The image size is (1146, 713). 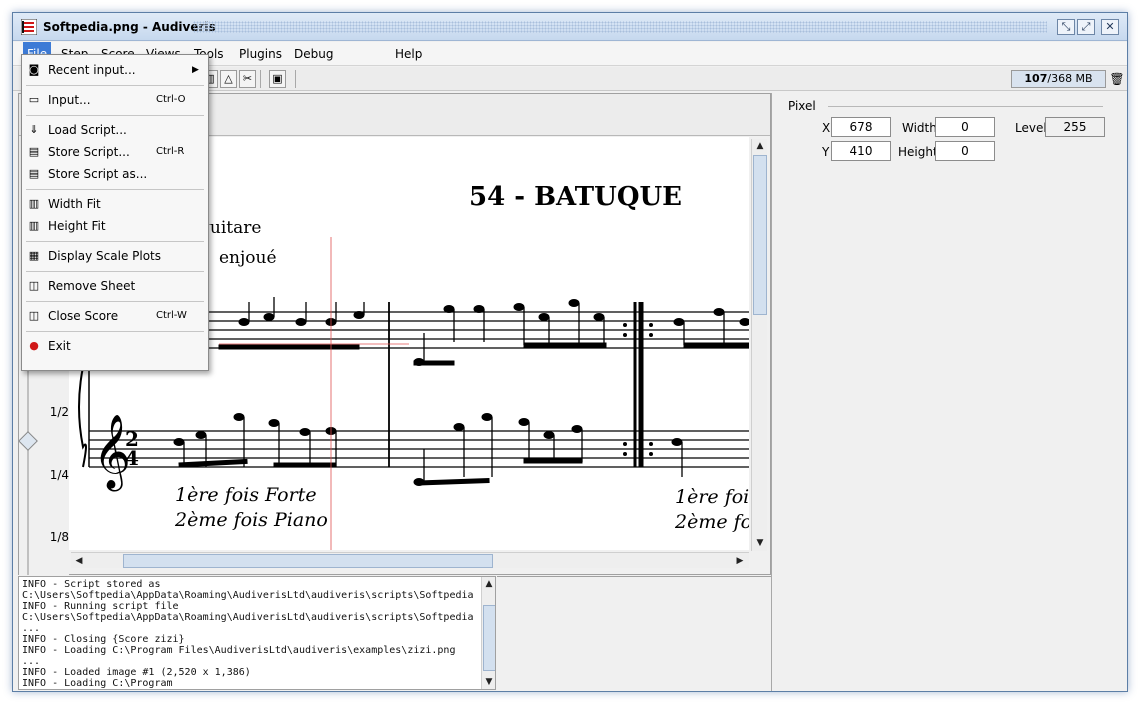 What do you see at coordinates (248, 258) in the screenshot?
I see `score-text-enjoue: enjoué` at bounding box center [248, 258].